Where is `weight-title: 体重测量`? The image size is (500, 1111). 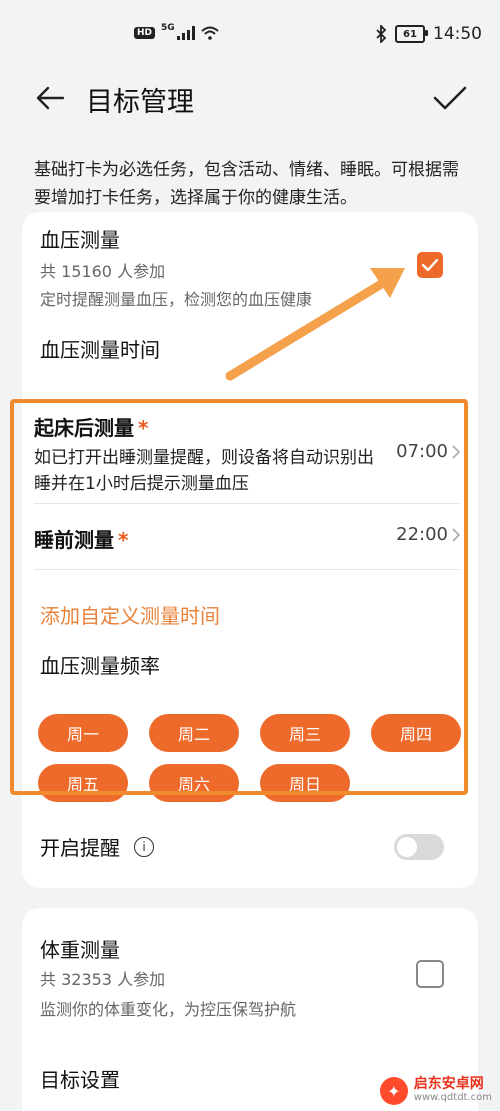 weight-title: 体重测量 is located at coordinates (80, 950).